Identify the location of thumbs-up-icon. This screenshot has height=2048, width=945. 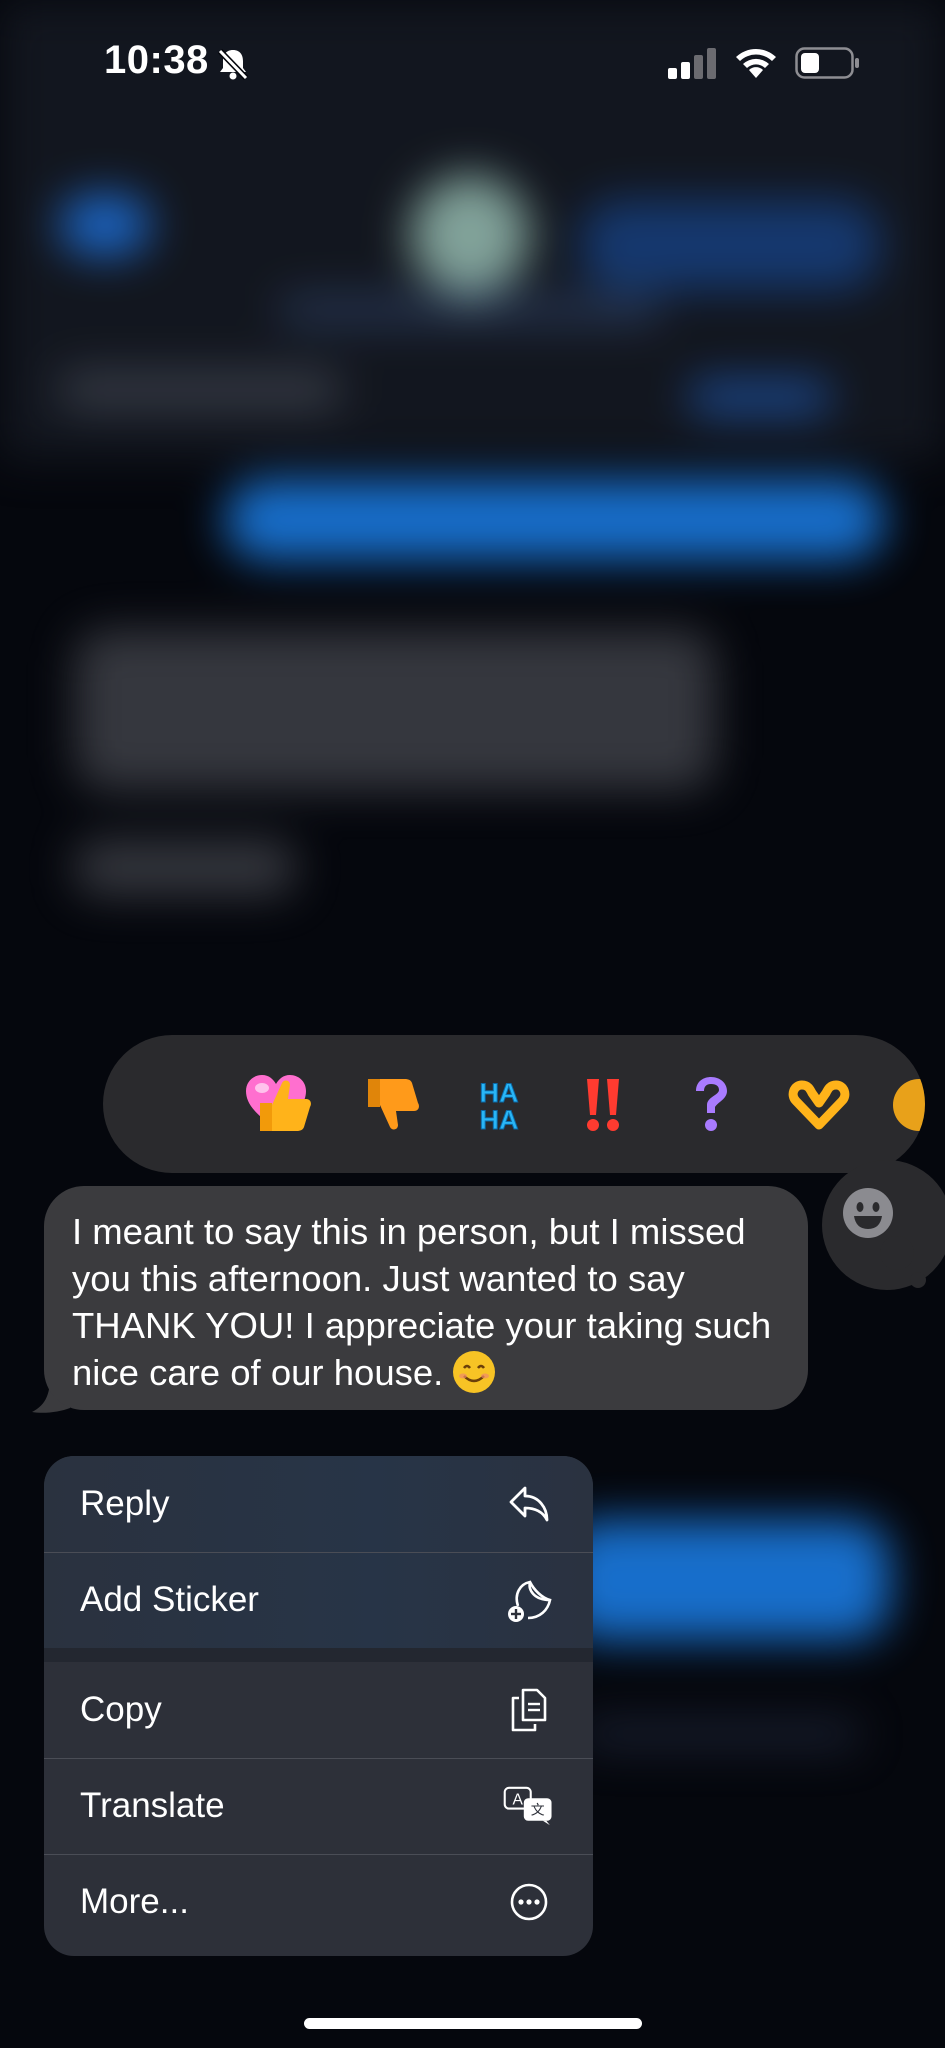
(285, 1105).